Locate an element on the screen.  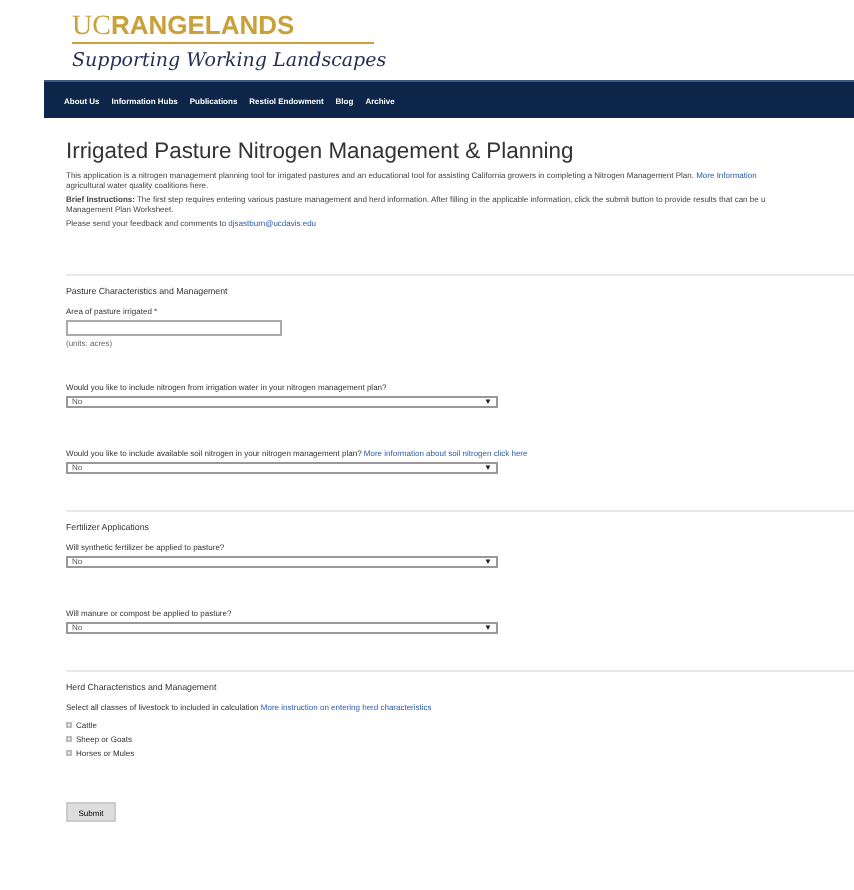
logo-tagline: Supporting Working Landscapes is located at coordinates (230, 61).